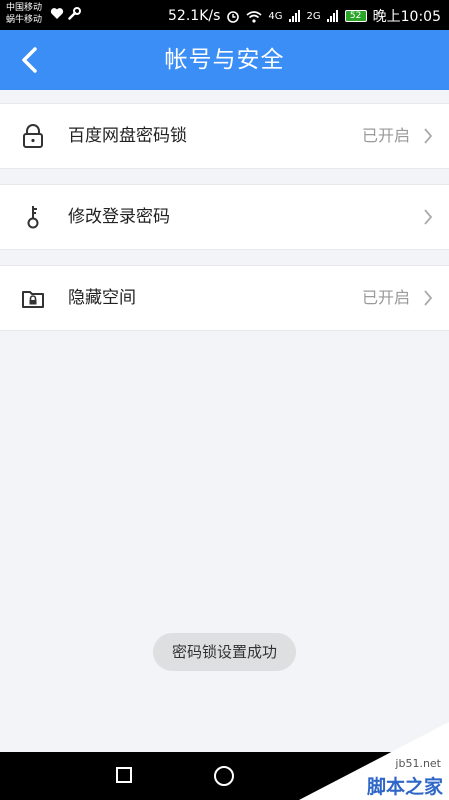  What do you see at coordinates (33, 136) in the screenshot?
I see `lock-icon` at bounding box center [33, 136].